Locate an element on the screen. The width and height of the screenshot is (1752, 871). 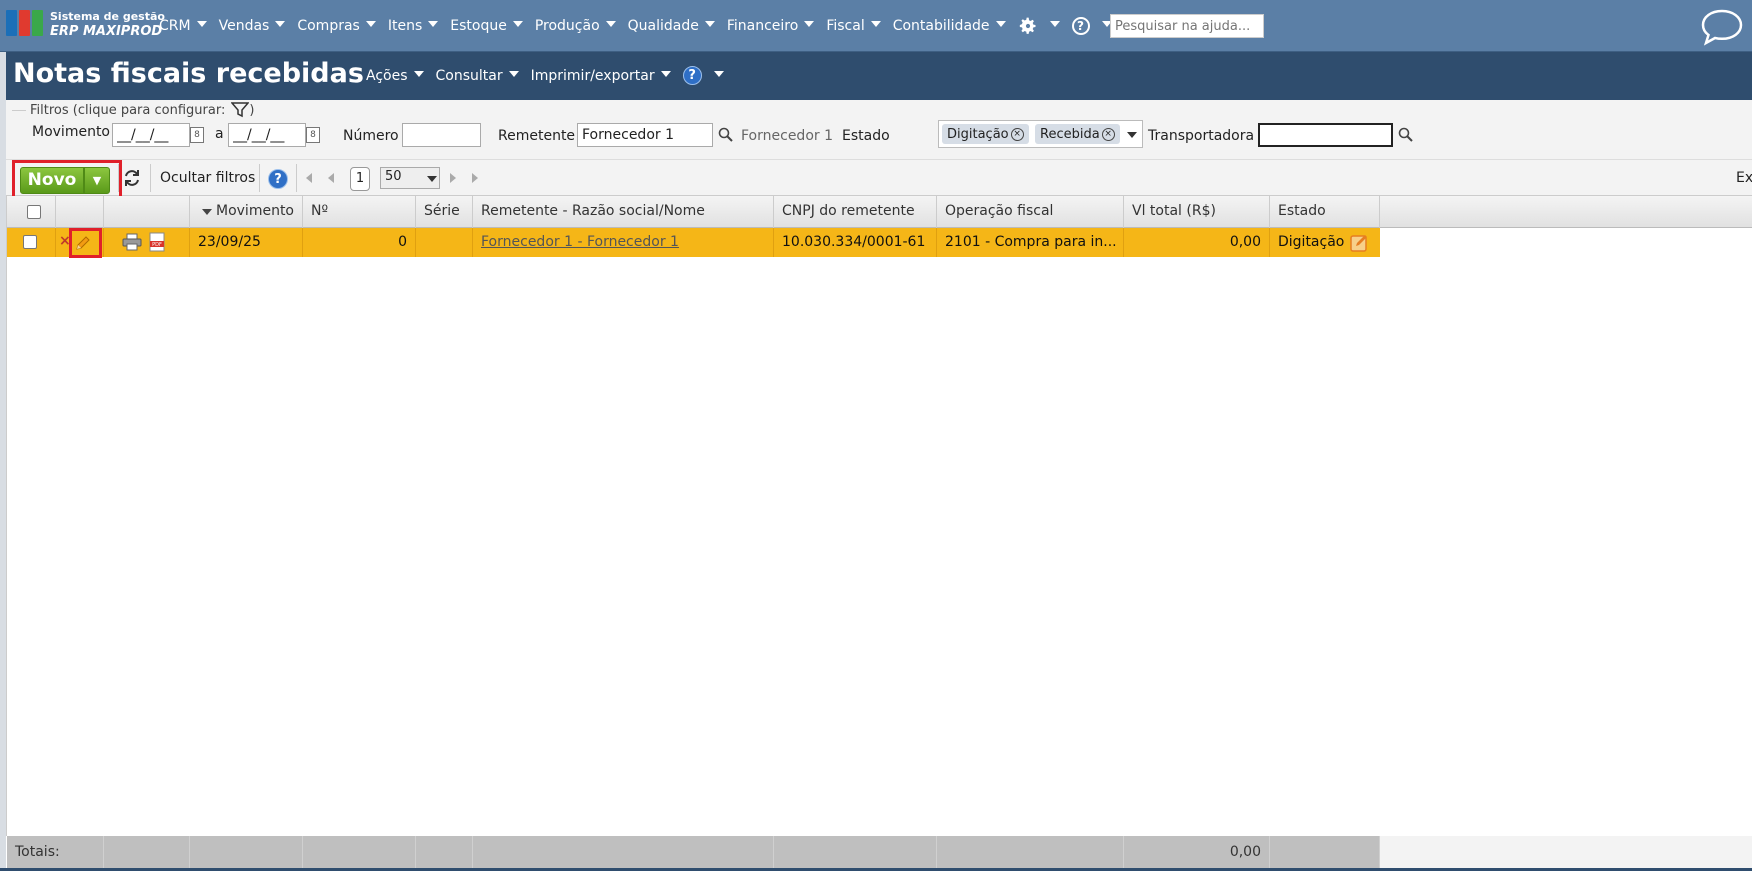
date-range-separator: a is located at coordinates (219, 134).